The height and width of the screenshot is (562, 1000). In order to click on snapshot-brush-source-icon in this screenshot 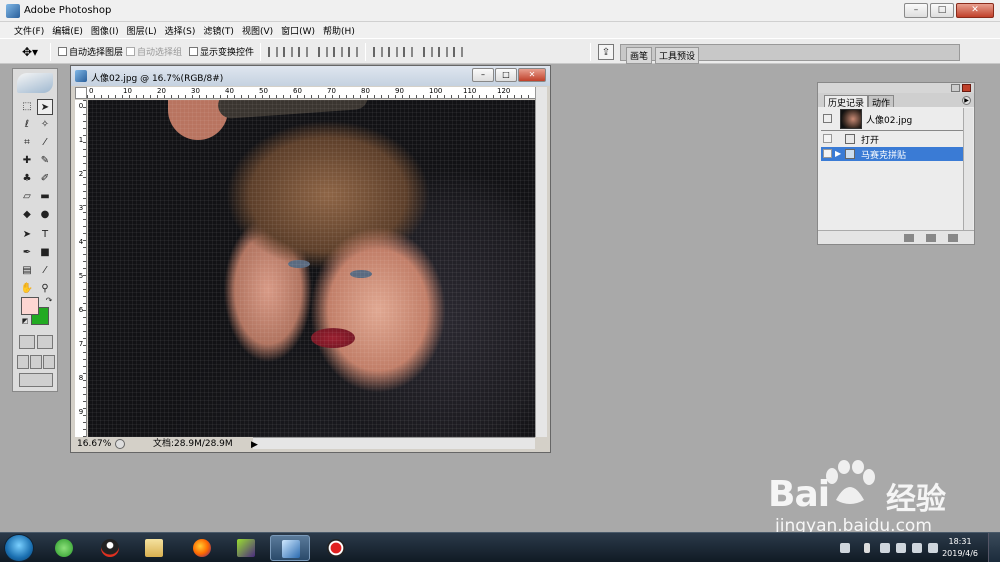, I will do `click(827, 118)`.